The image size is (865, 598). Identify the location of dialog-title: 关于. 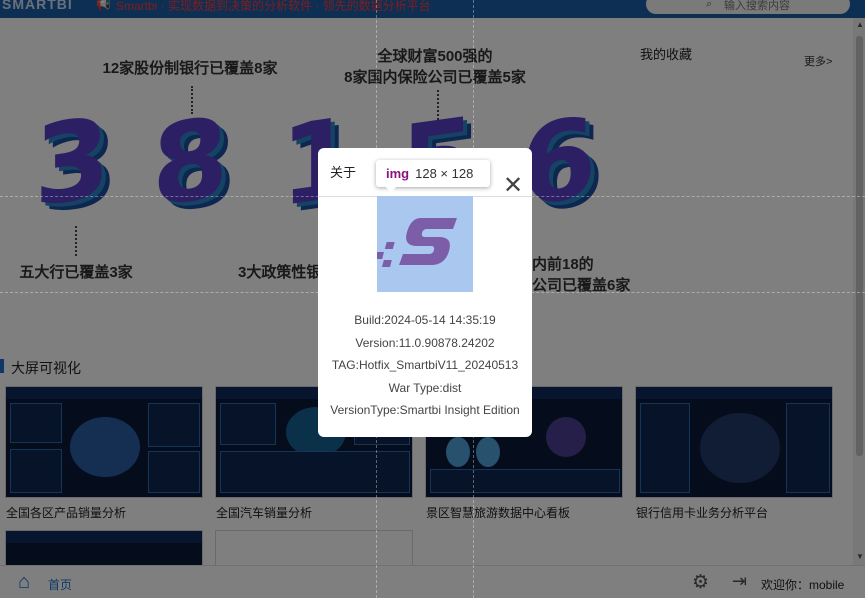
(343, 172).